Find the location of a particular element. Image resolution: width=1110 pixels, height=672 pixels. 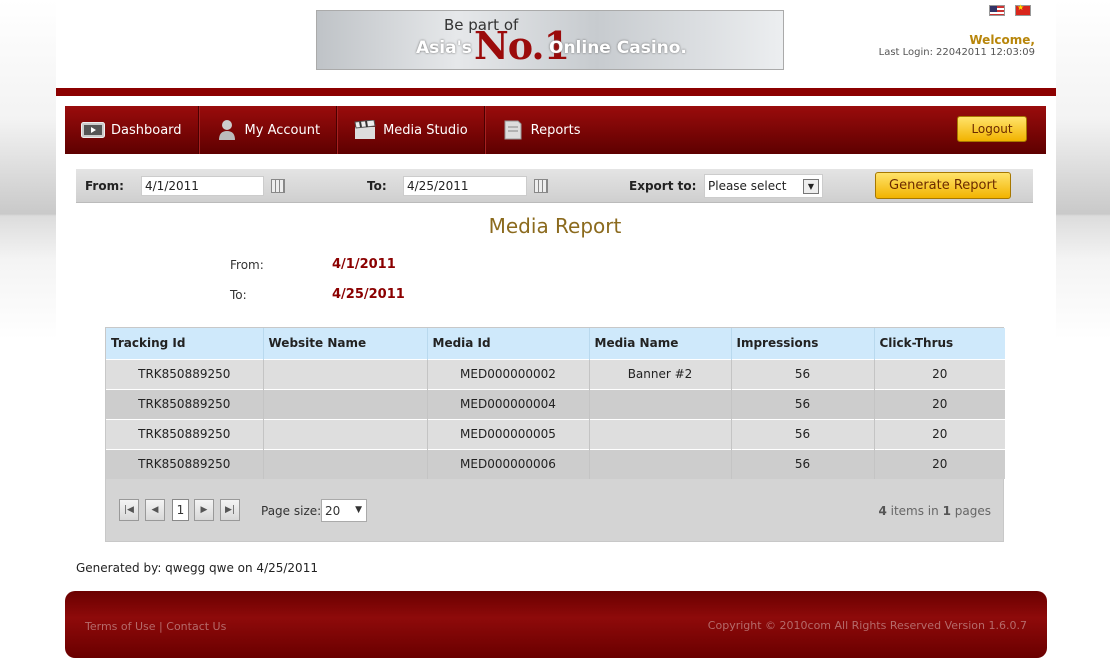

generate-report-button: Generate Report is located at coordinates (943, 185).